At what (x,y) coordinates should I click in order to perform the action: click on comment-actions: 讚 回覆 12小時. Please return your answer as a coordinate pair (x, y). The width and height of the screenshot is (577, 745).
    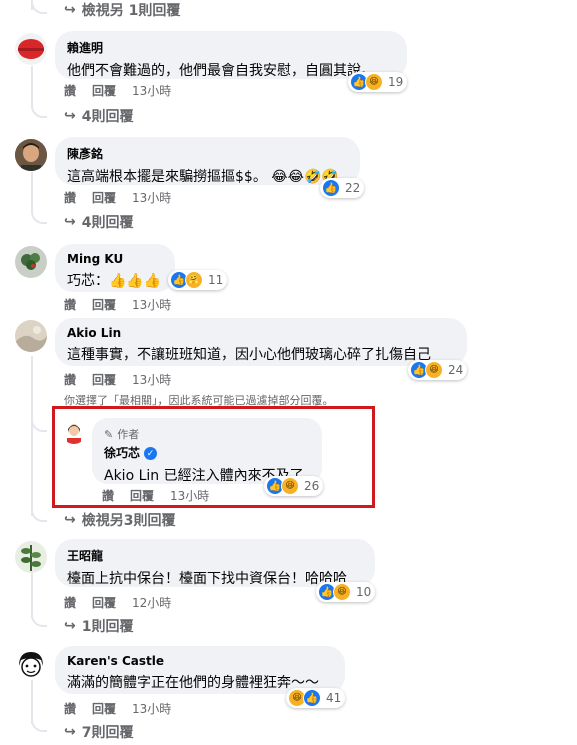
    Looking at the image, I should click on (117, 602).